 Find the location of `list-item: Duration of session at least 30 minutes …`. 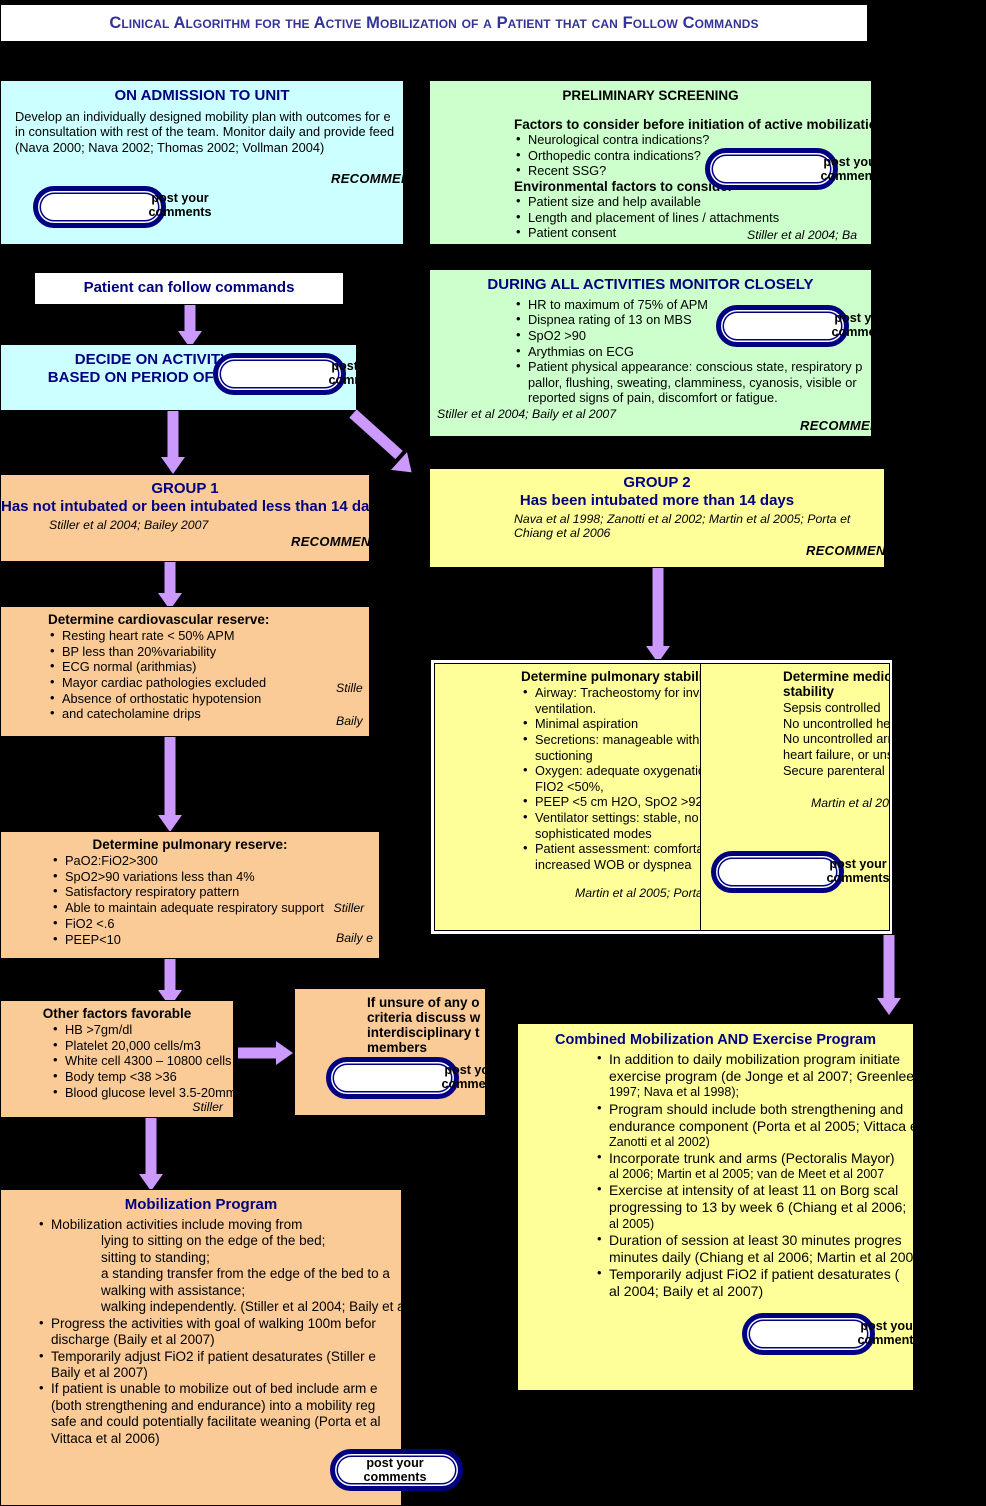

list-item: Duration of session at least 30 minutes … is located at coordinates (754, 1240).